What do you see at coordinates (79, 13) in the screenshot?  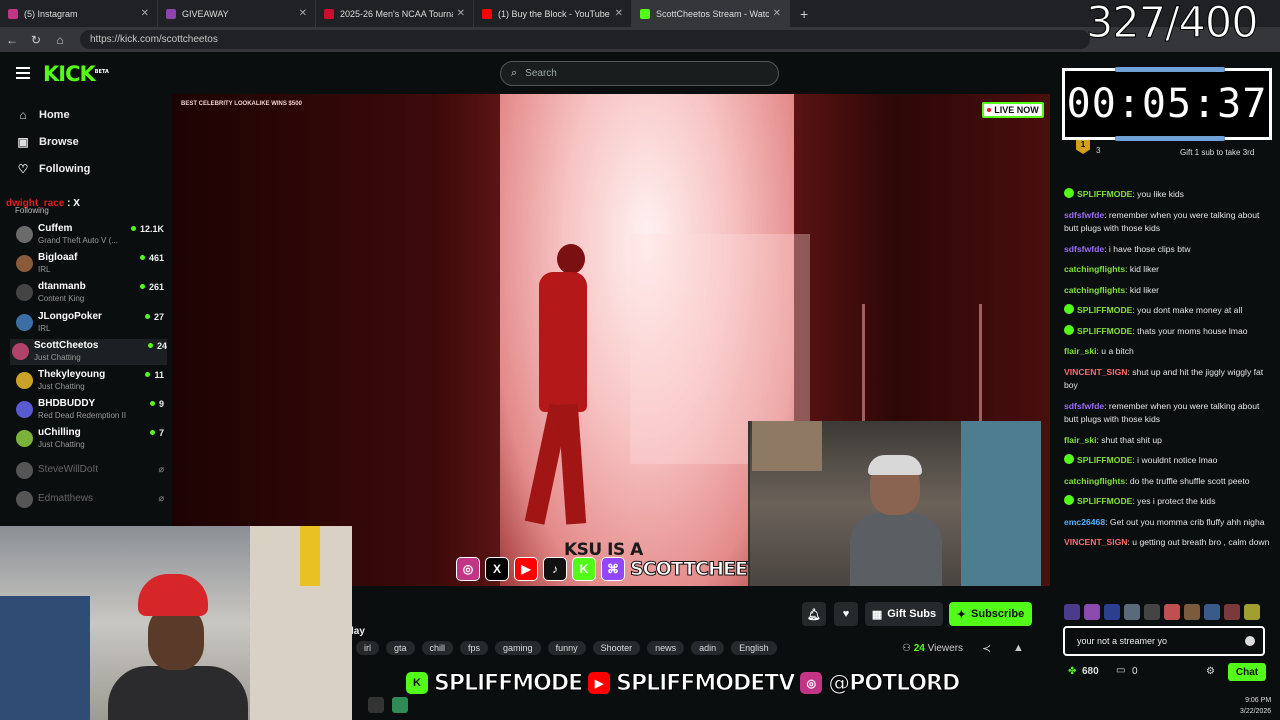 I see `browser-tab: (5) Instagram ✕` at bounding box center [79, 13].